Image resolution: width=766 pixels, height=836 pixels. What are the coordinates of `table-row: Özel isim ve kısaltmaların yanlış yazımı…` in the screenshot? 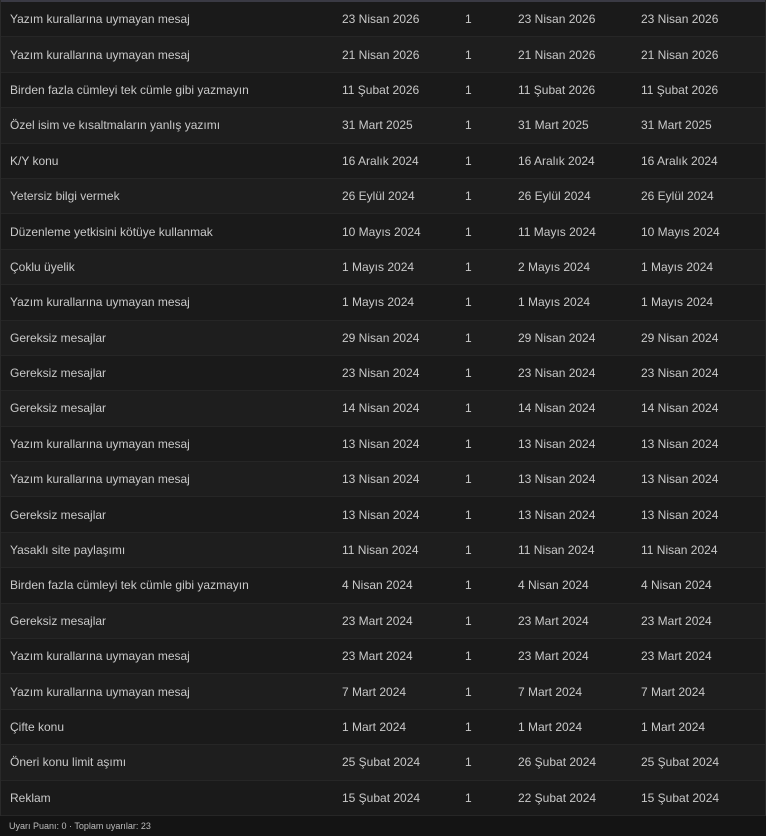 It's located at (383, 125).